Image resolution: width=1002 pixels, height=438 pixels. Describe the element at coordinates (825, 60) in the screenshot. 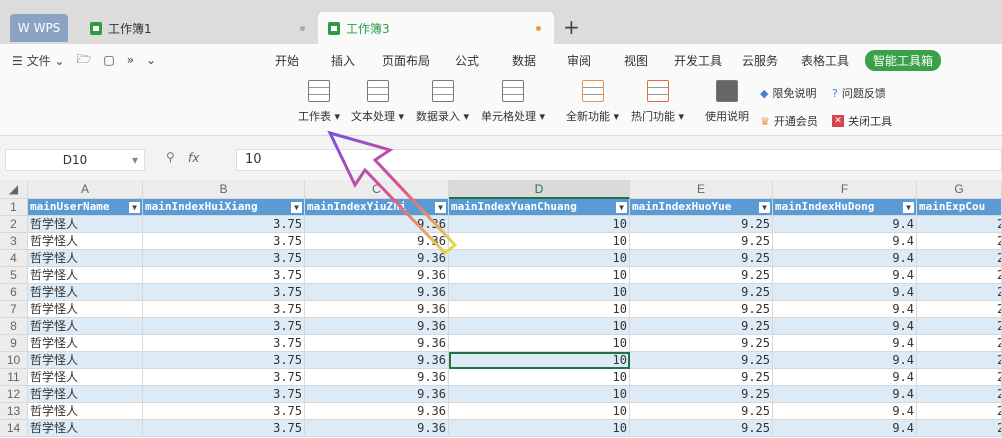

I see `tab-table-tools: 表格工具` at that location.